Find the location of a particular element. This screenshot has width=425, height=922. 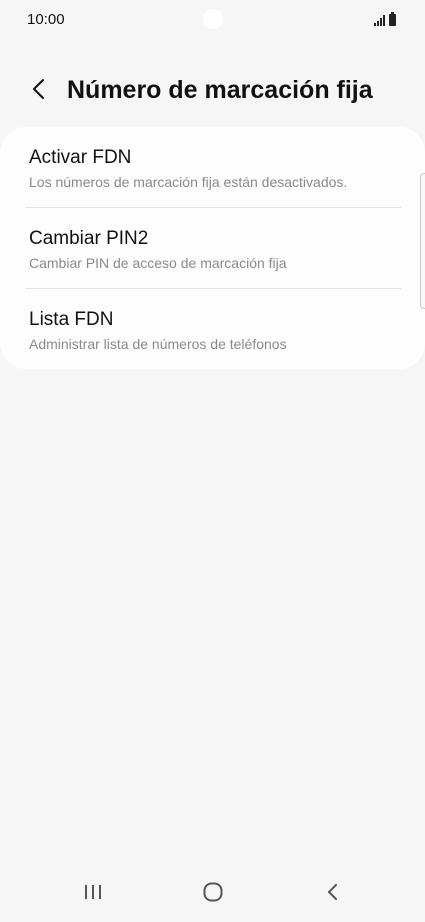

item-title: Lista FDN is located at coordinates (71, 319).